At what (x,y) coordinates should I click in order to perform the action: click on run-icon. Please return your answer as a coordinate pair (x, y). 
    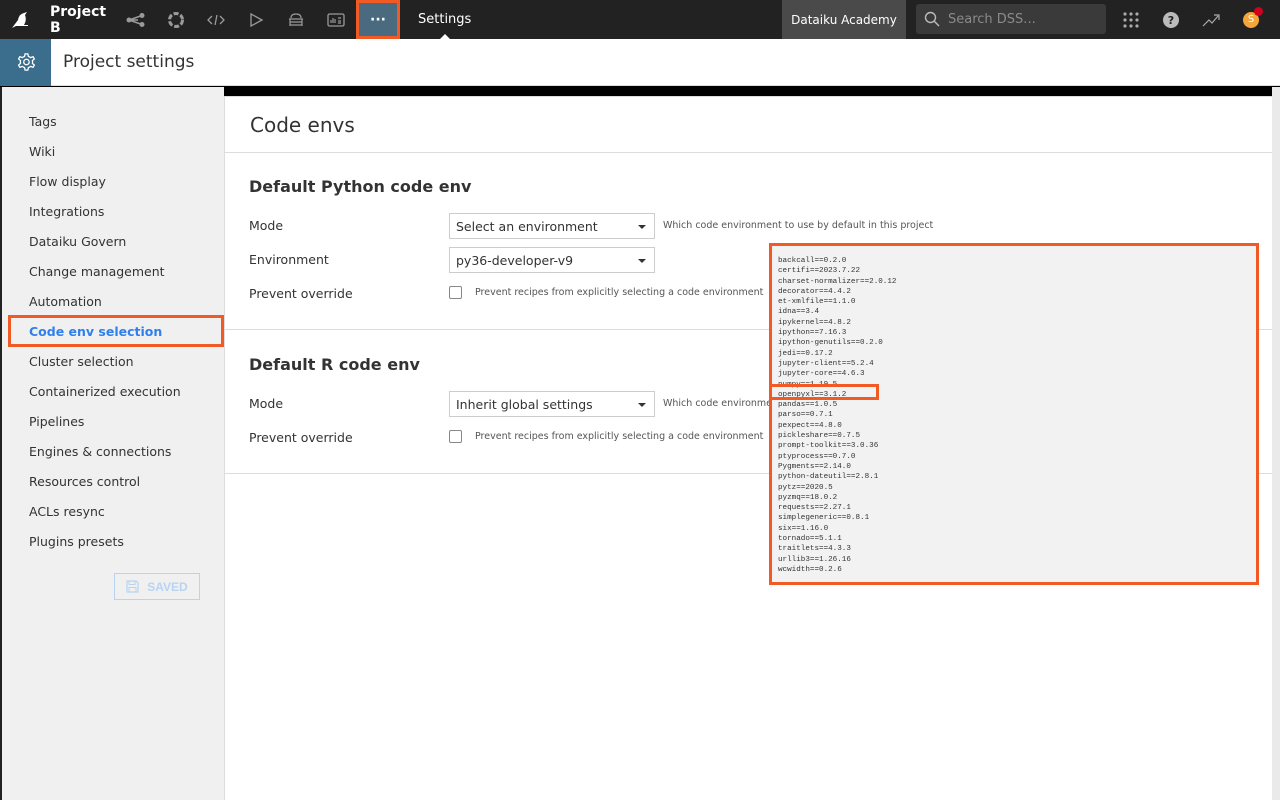
    Looking at the image, I should click on (256, 19).